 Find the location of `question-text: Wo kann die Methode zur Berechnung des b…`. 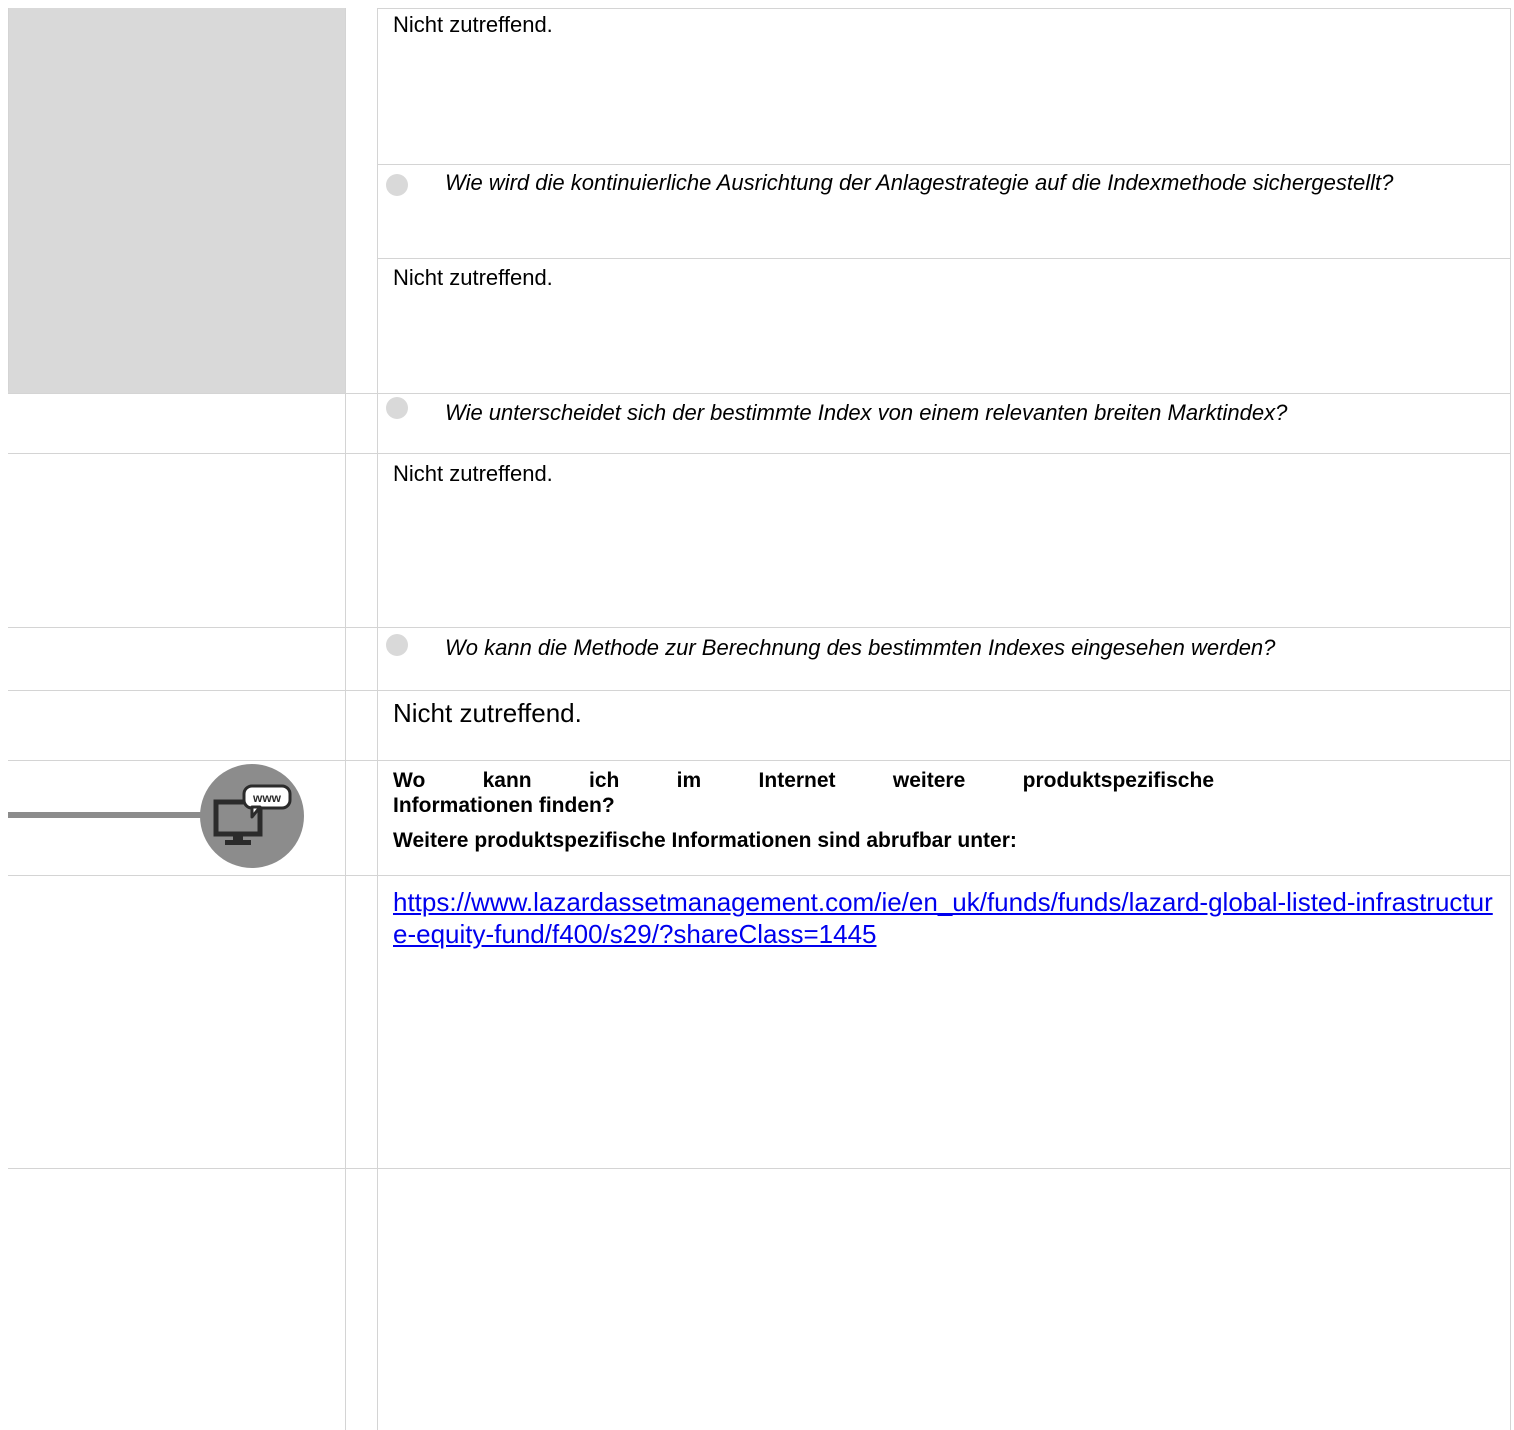

question-text: Wo kann die Methode zur Berechnung des b… is located at coordinates (860, 647).